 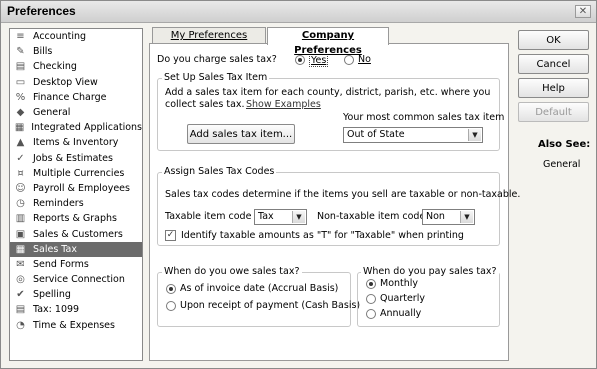 What do you see at coordinates (170, 235) in the screenshot?
I see `identify-taxable-checkbox: ✓` at bounding box center [170, 235].